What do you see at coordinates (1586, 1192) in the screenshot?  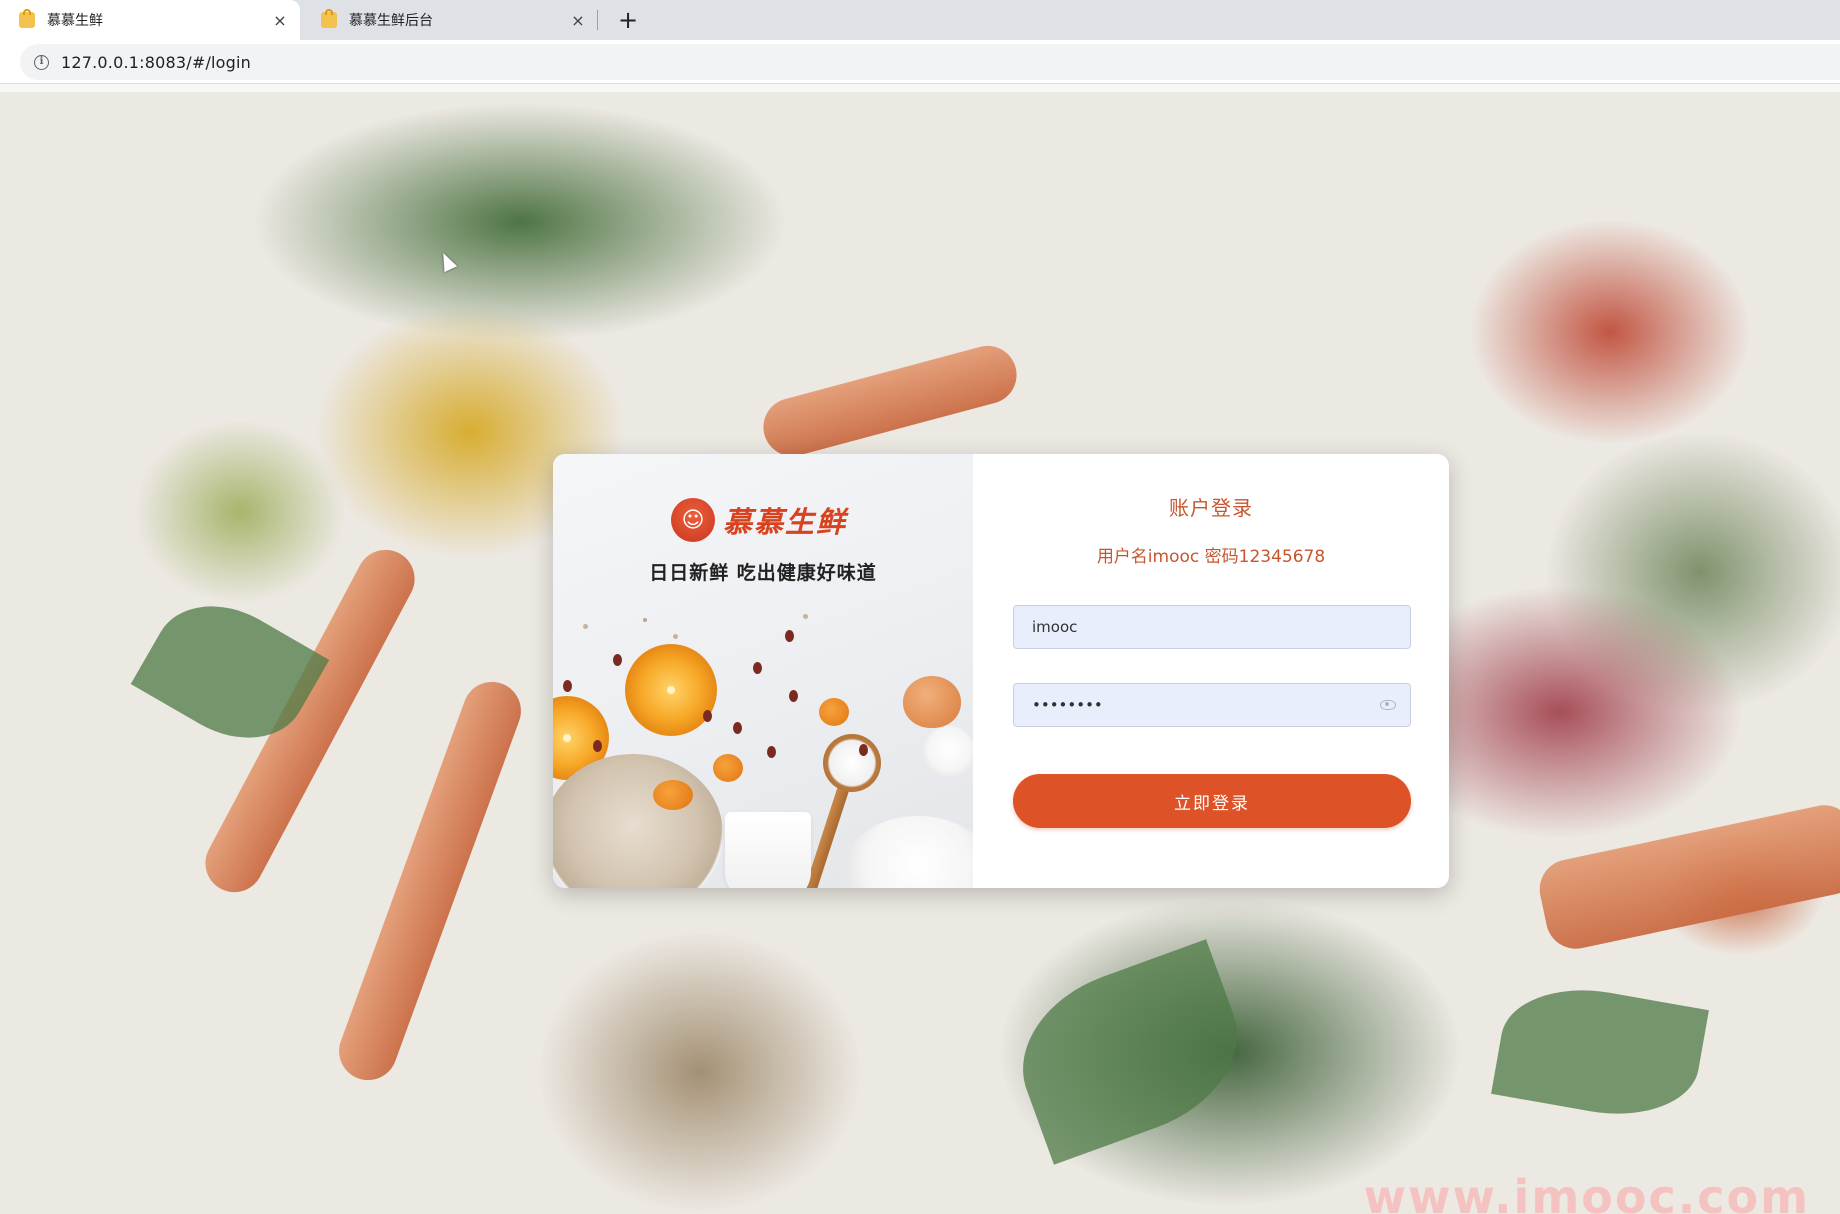 I see `watermark-text: www.imooc.com` at bounding box center [1586, 1192].